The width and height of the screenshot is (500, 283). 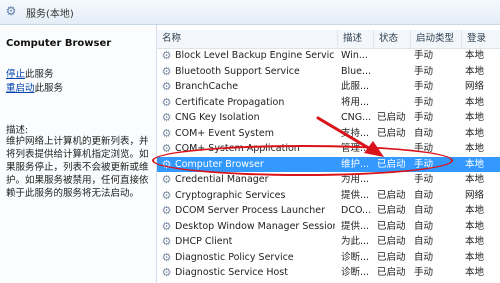 I want to click on service-row: ⚙ COM+ System Application 管理... 手动 本地, so click(x=328, y=149).